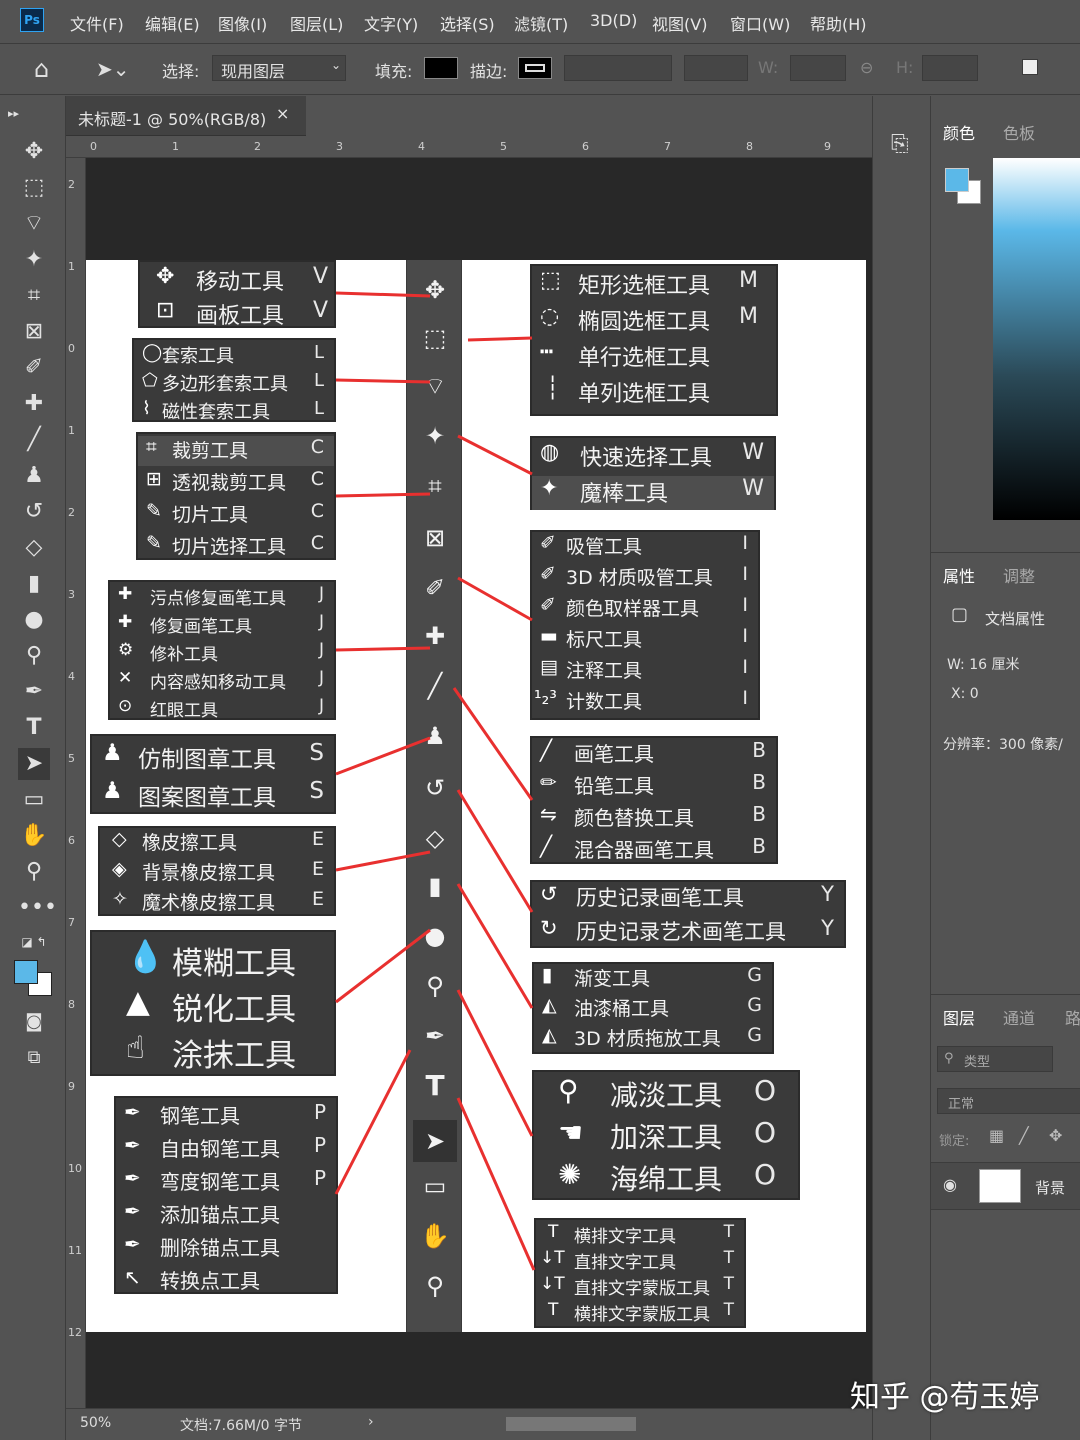  I want to click on list-item: ♟ 图案图章工具 S, so click(213, 796).